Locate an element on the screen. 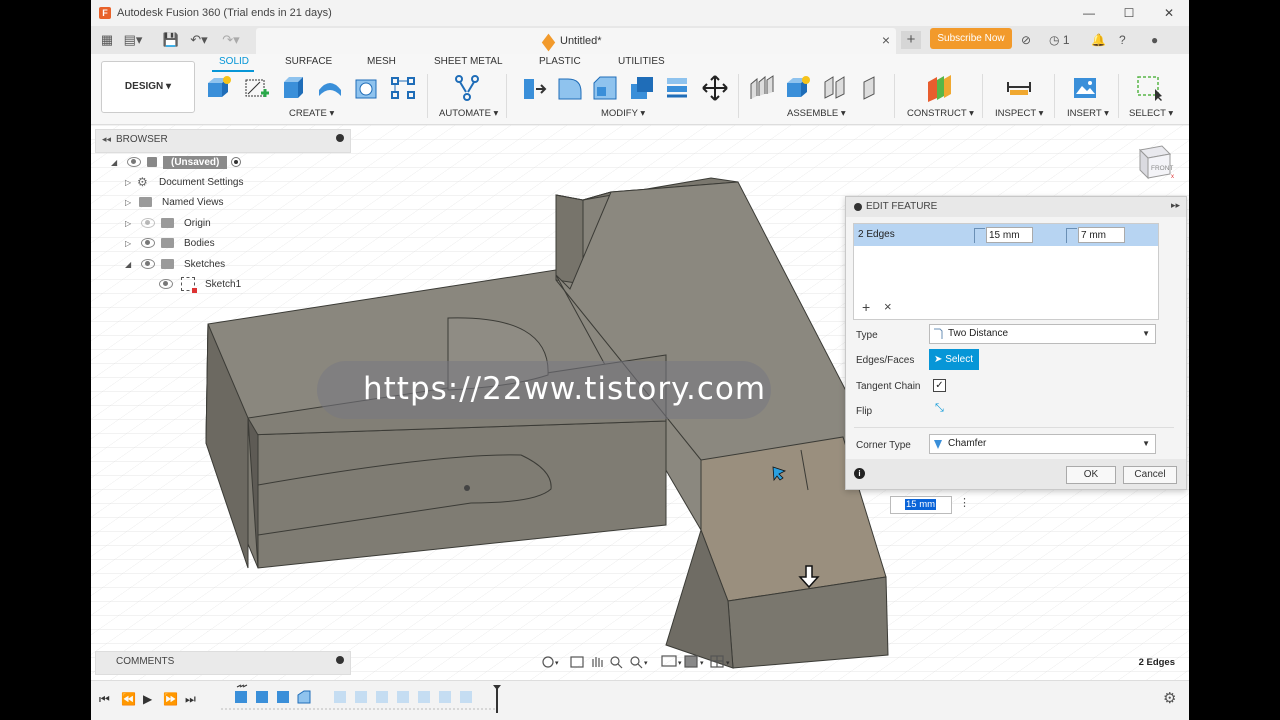 Image resolution: width=1280 pixels, height=720 pixels. close-tab-button: × is located at coordinates (886, 40).